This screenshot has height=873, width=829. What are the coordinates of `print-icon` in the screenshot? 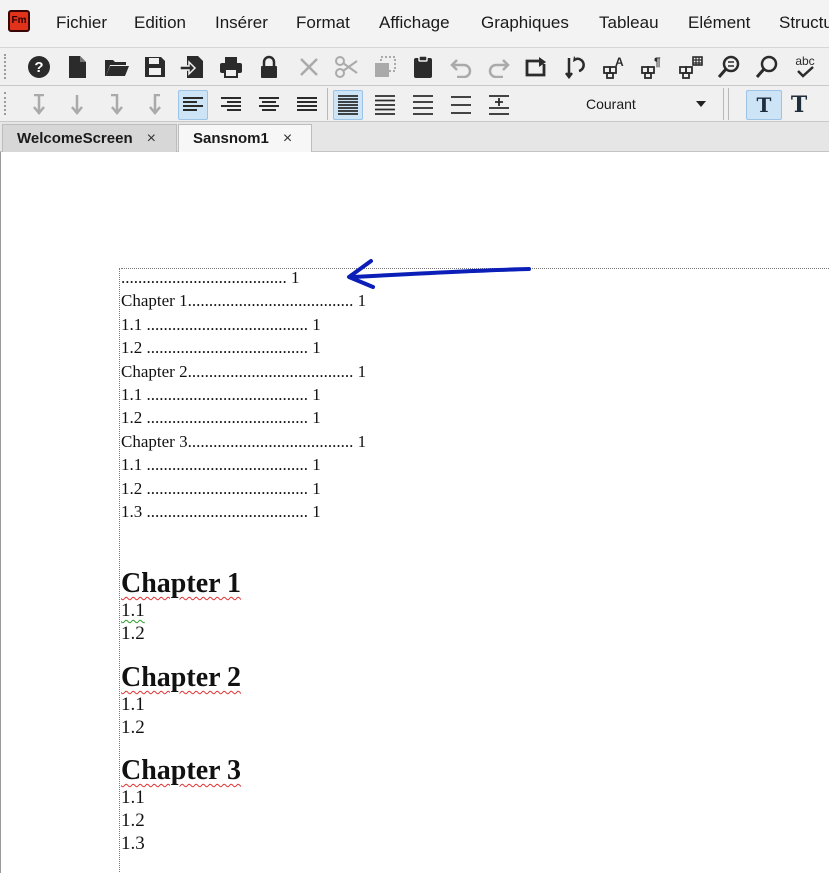 It's located at (231, 67).